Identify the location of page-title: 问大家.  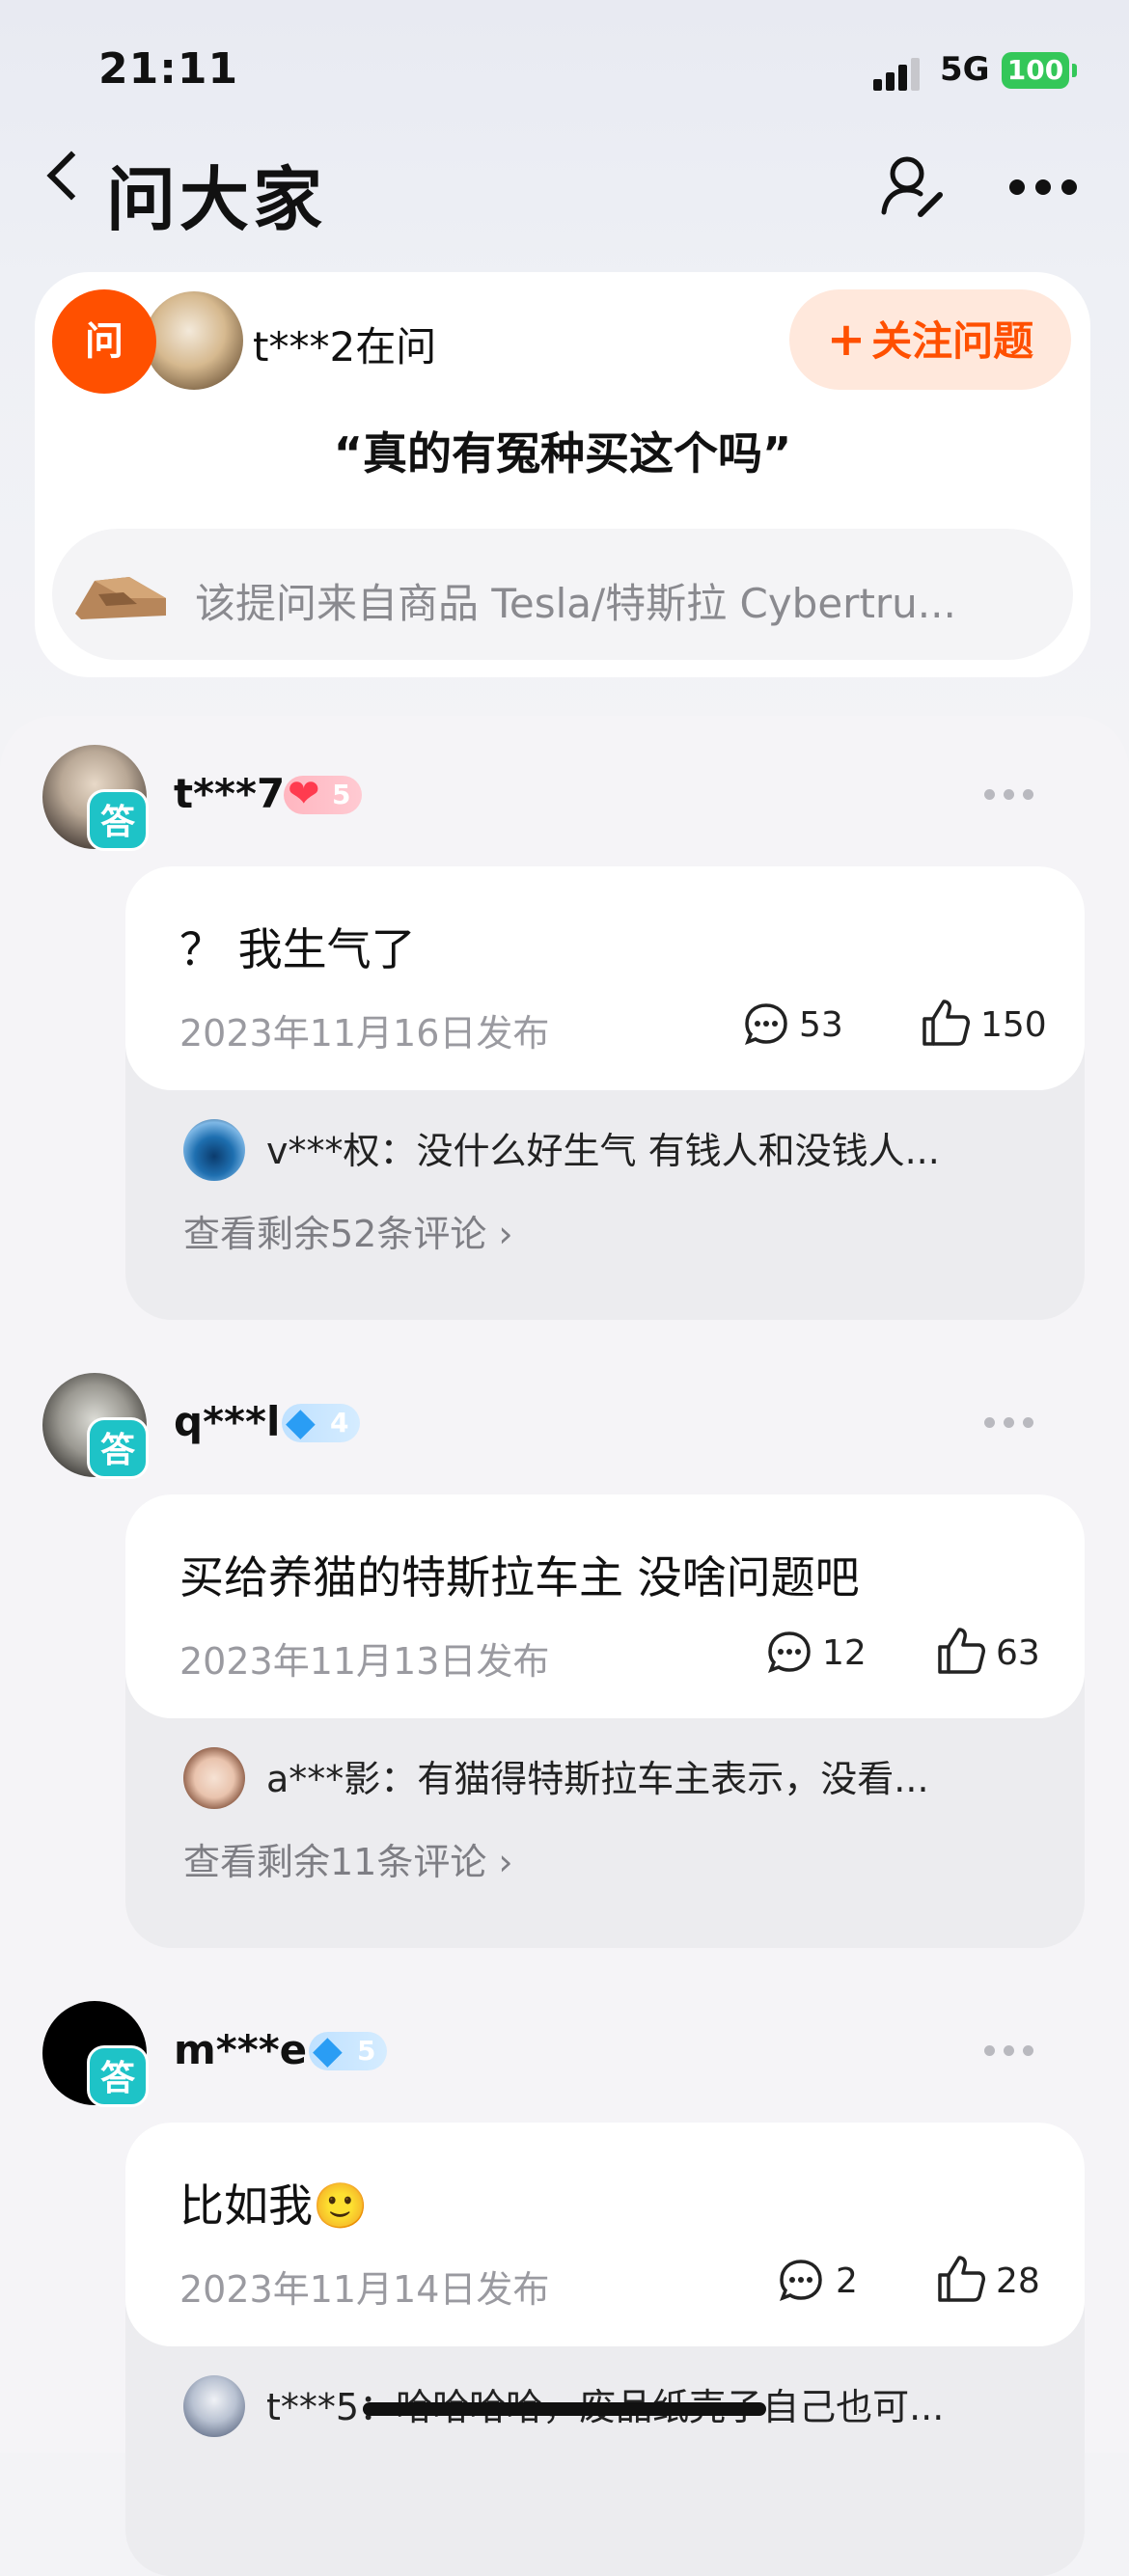
(217, 200).